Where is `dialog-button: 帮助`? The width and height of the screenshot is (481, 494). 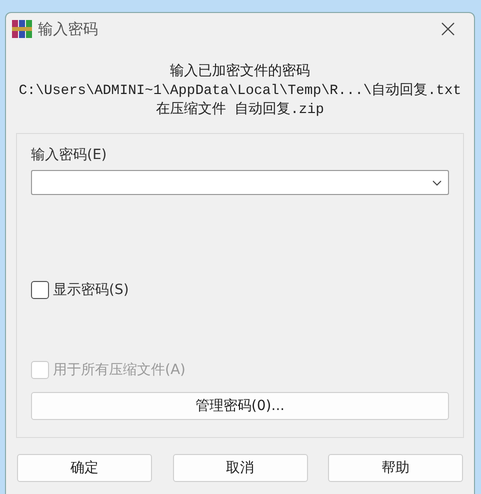
dialog-button: 帮助 is located at coordinates (395, 468).